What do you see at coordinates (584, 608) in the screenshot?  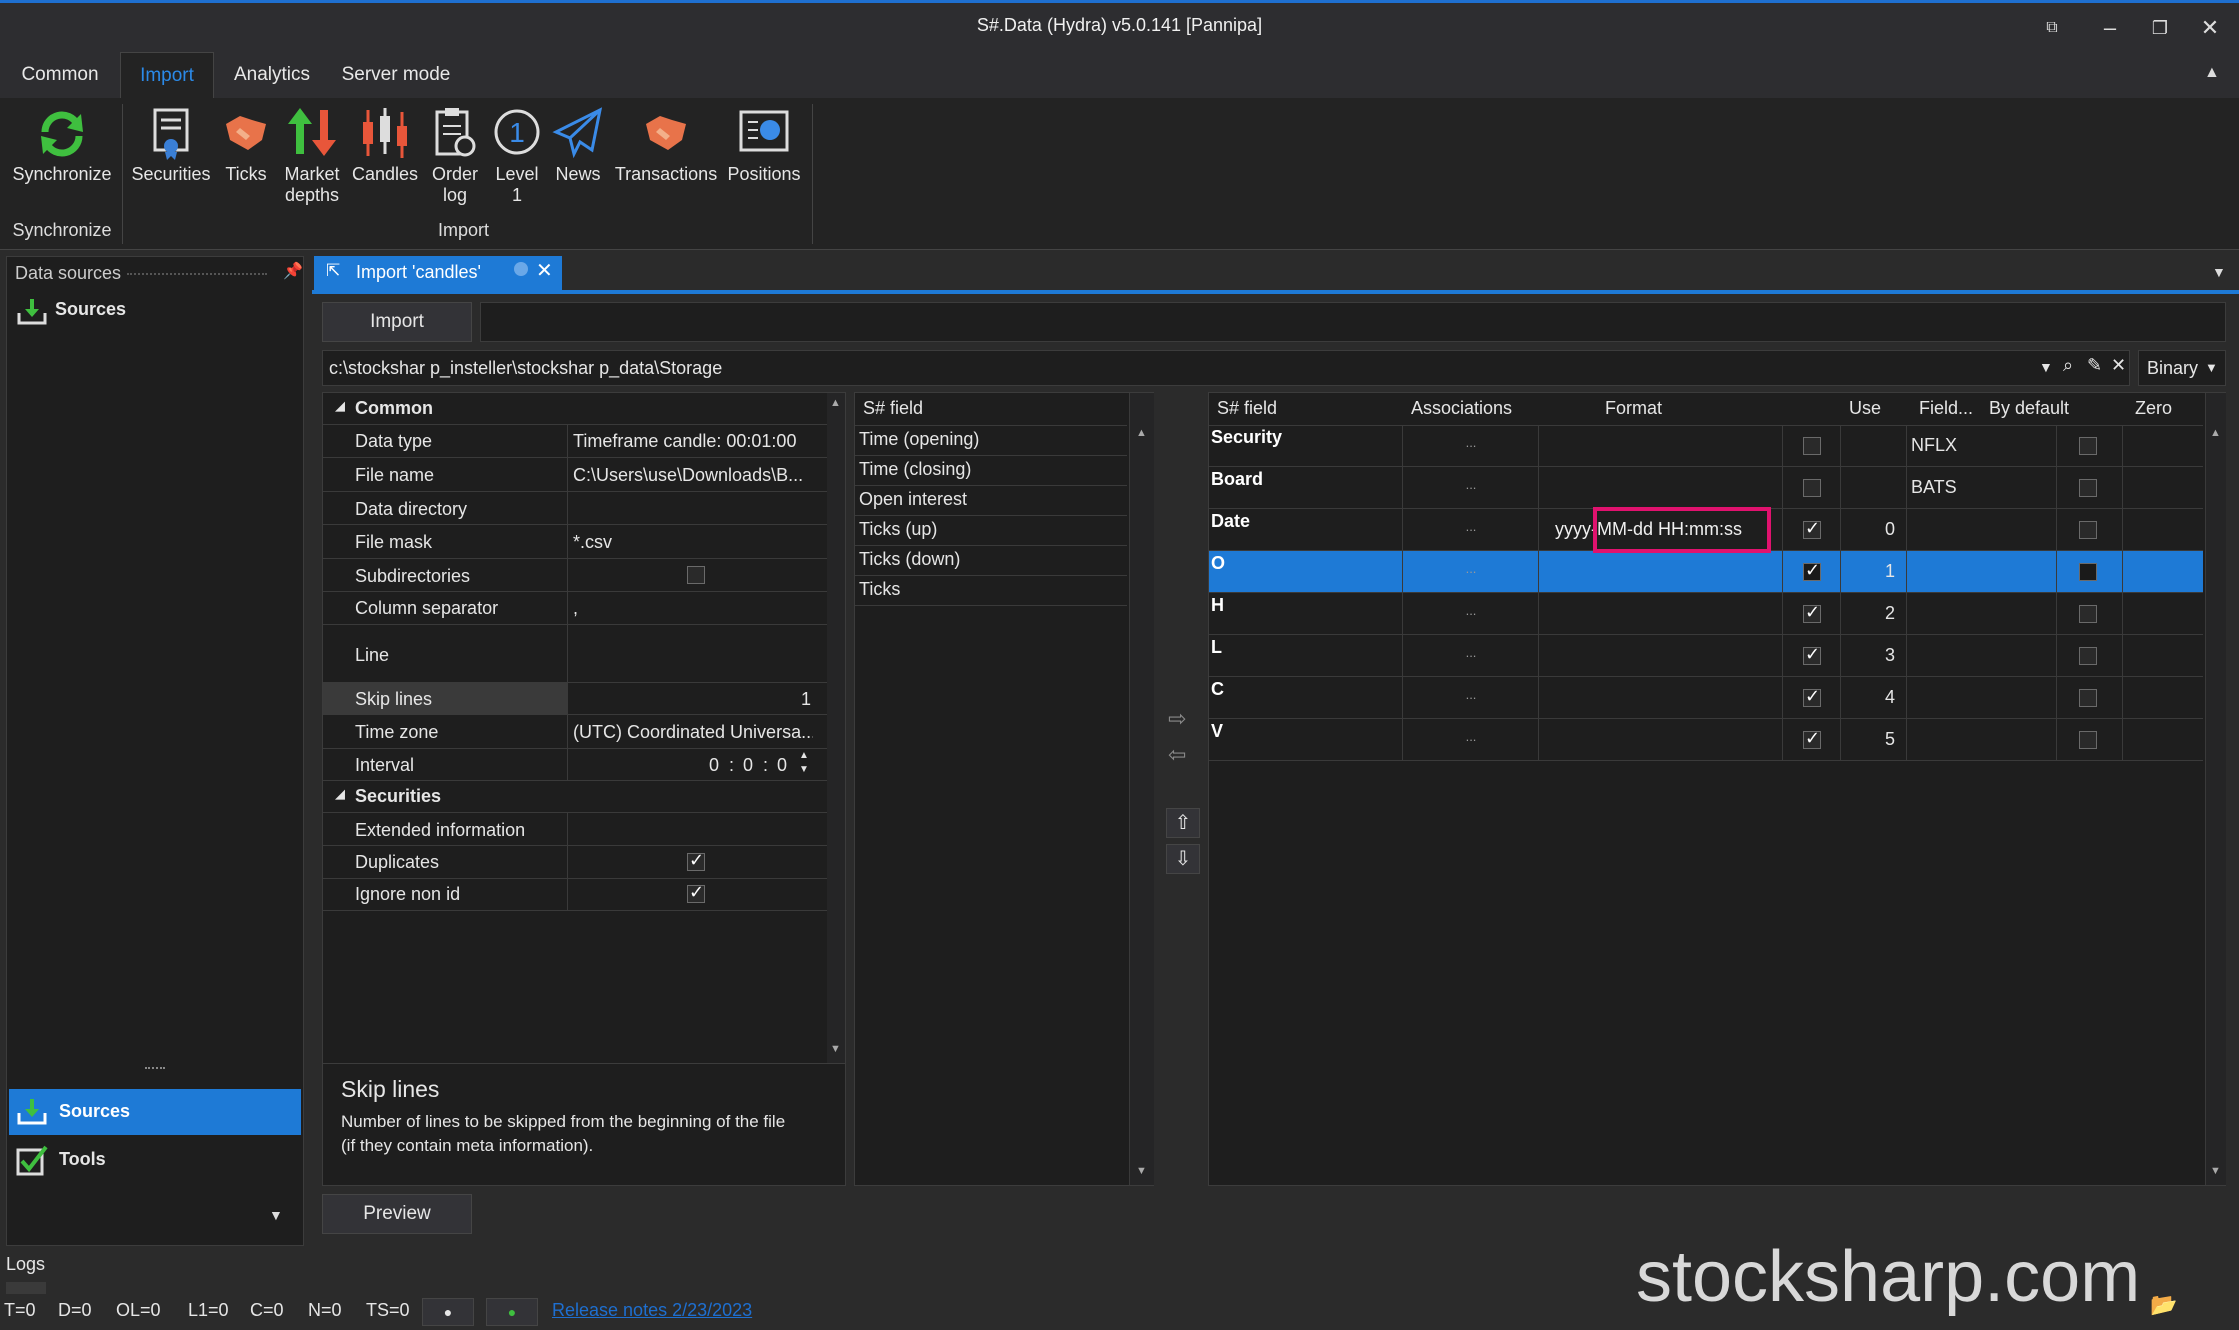 I see `prop-row-column-separator: Column separator ,` at bounding box center [584, 608].